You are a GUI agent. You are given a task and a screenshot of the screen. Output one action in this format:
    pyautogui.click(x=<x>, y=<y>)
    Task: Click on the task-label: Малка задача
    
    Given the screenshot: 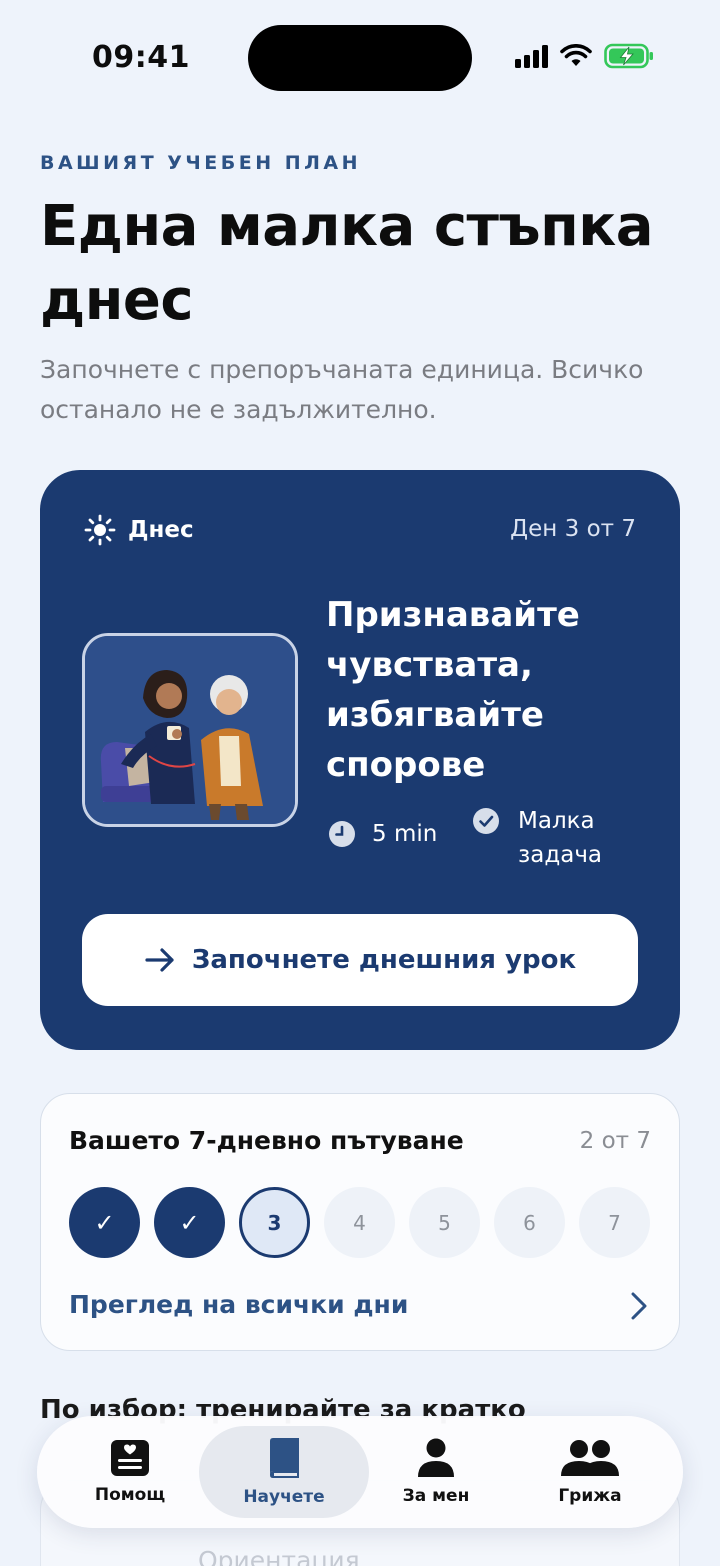 What is the action you would take?
    pyautogui.click(x=560, y=838)
    